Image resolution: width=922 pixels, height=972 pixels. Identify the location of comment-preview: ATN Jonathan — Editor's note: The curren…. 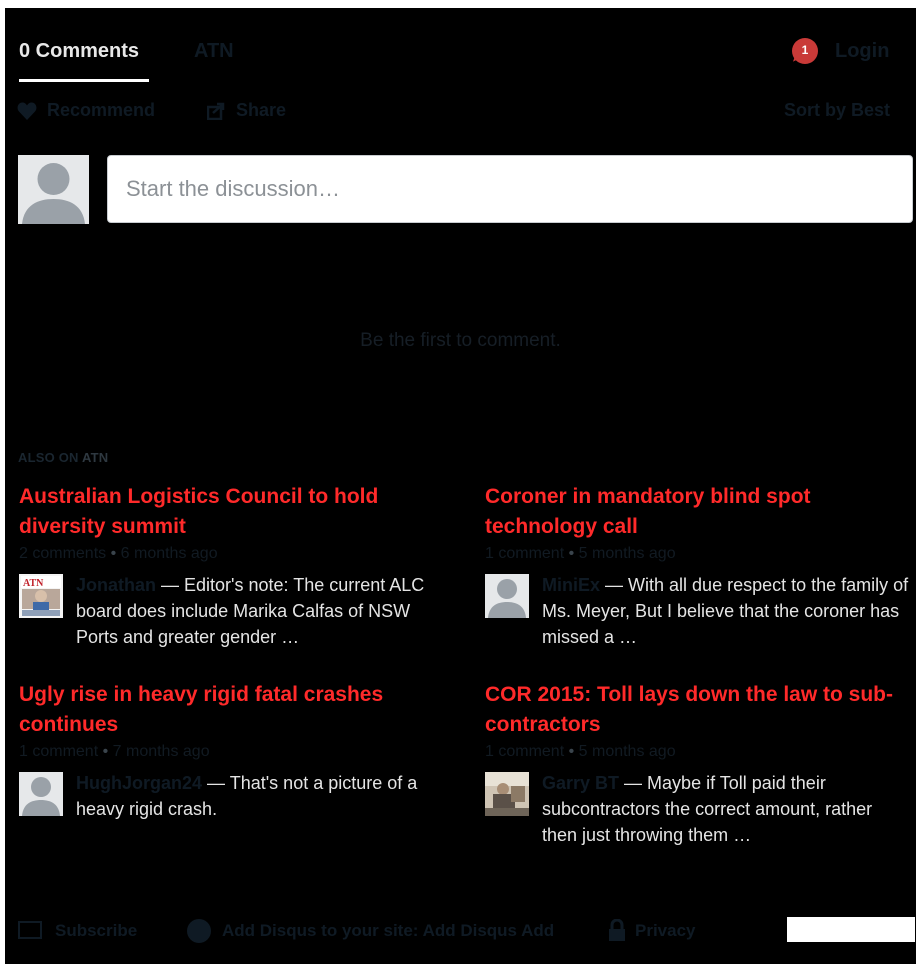
(231, 612).